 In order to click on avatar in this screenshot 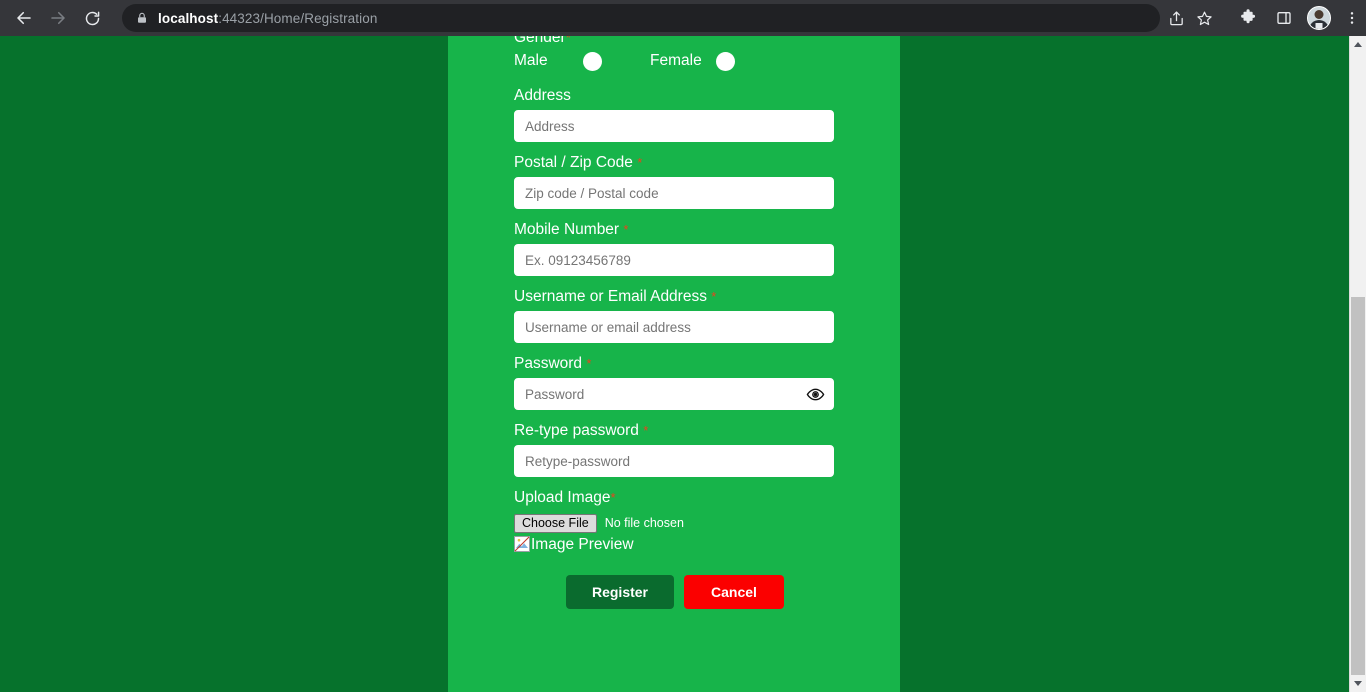, I will do `click(1319, 18)`.